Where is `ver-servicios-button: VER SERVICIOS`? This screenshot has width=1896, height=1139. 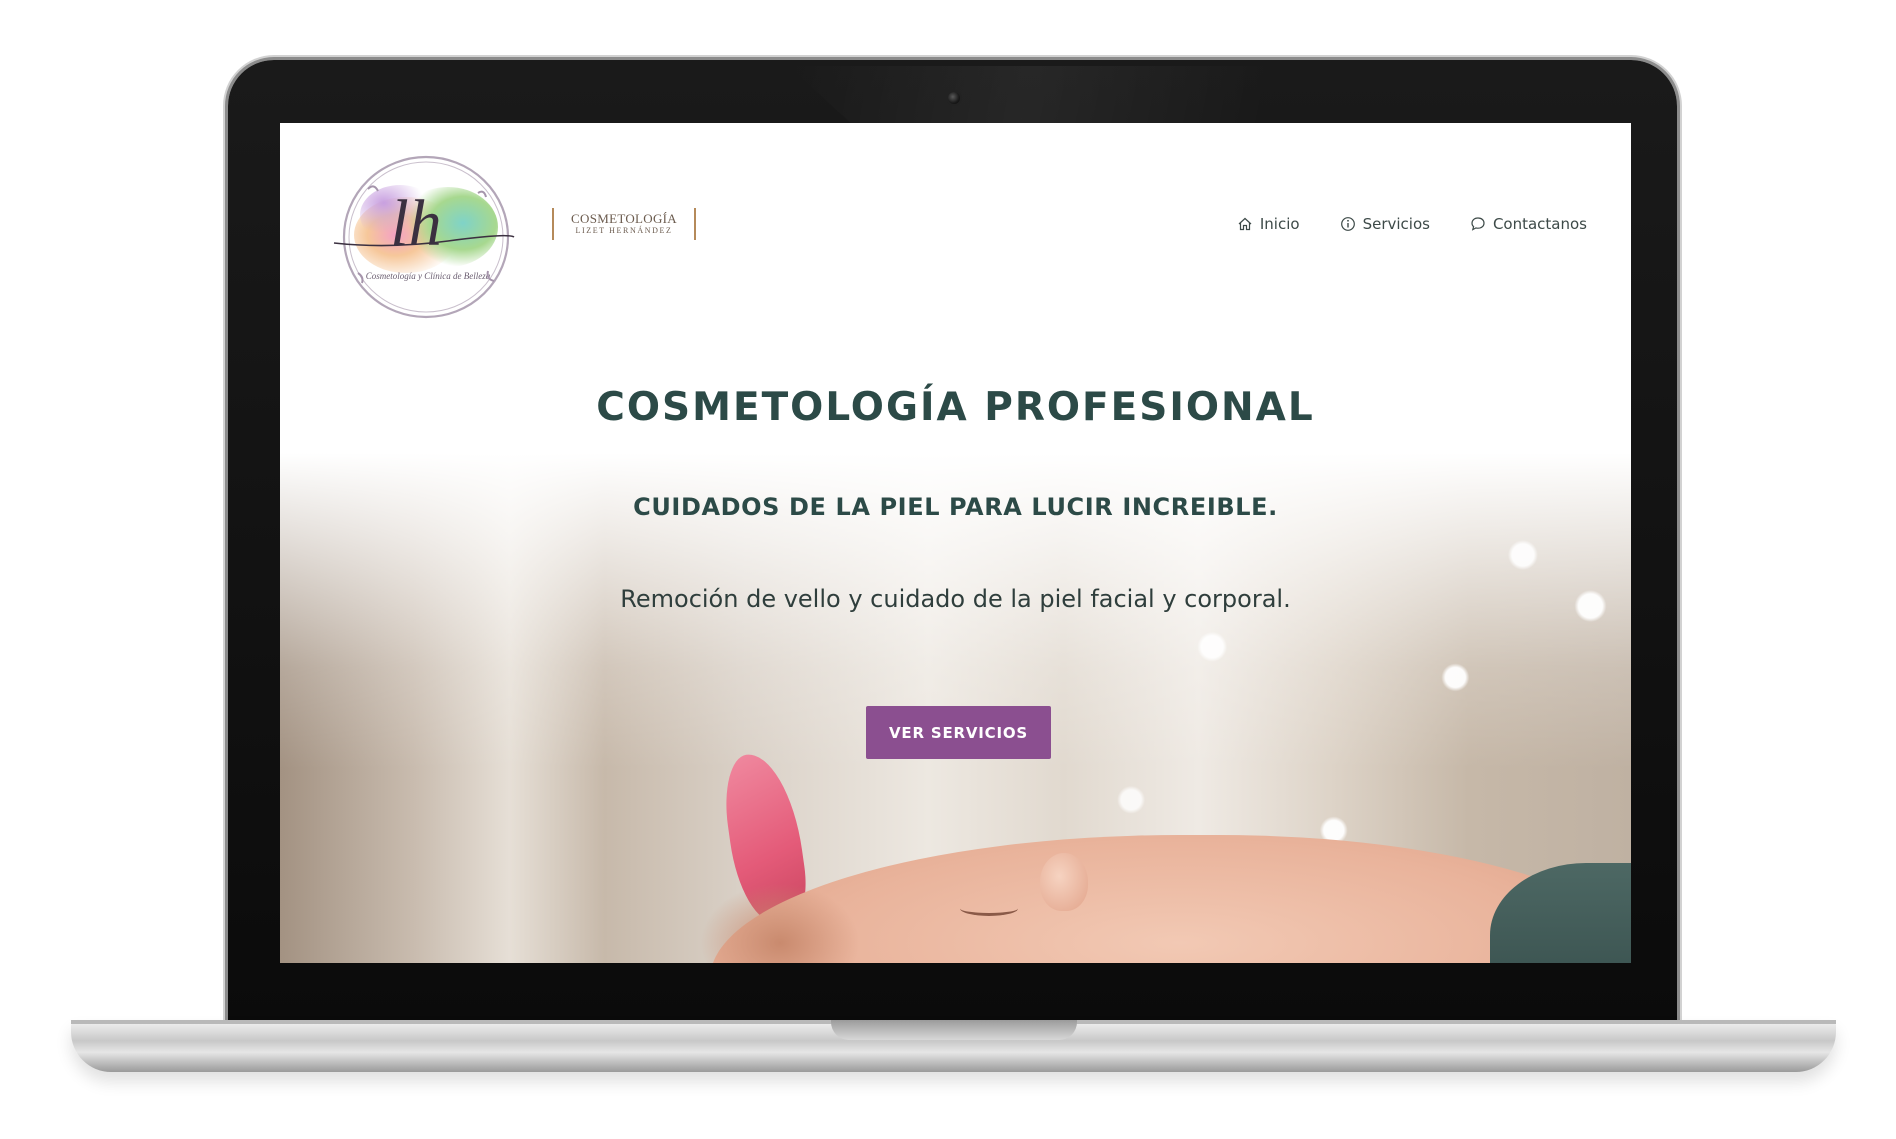
ver-servicios-button: VER SERVICIOS is located at coordinates (958, 732).